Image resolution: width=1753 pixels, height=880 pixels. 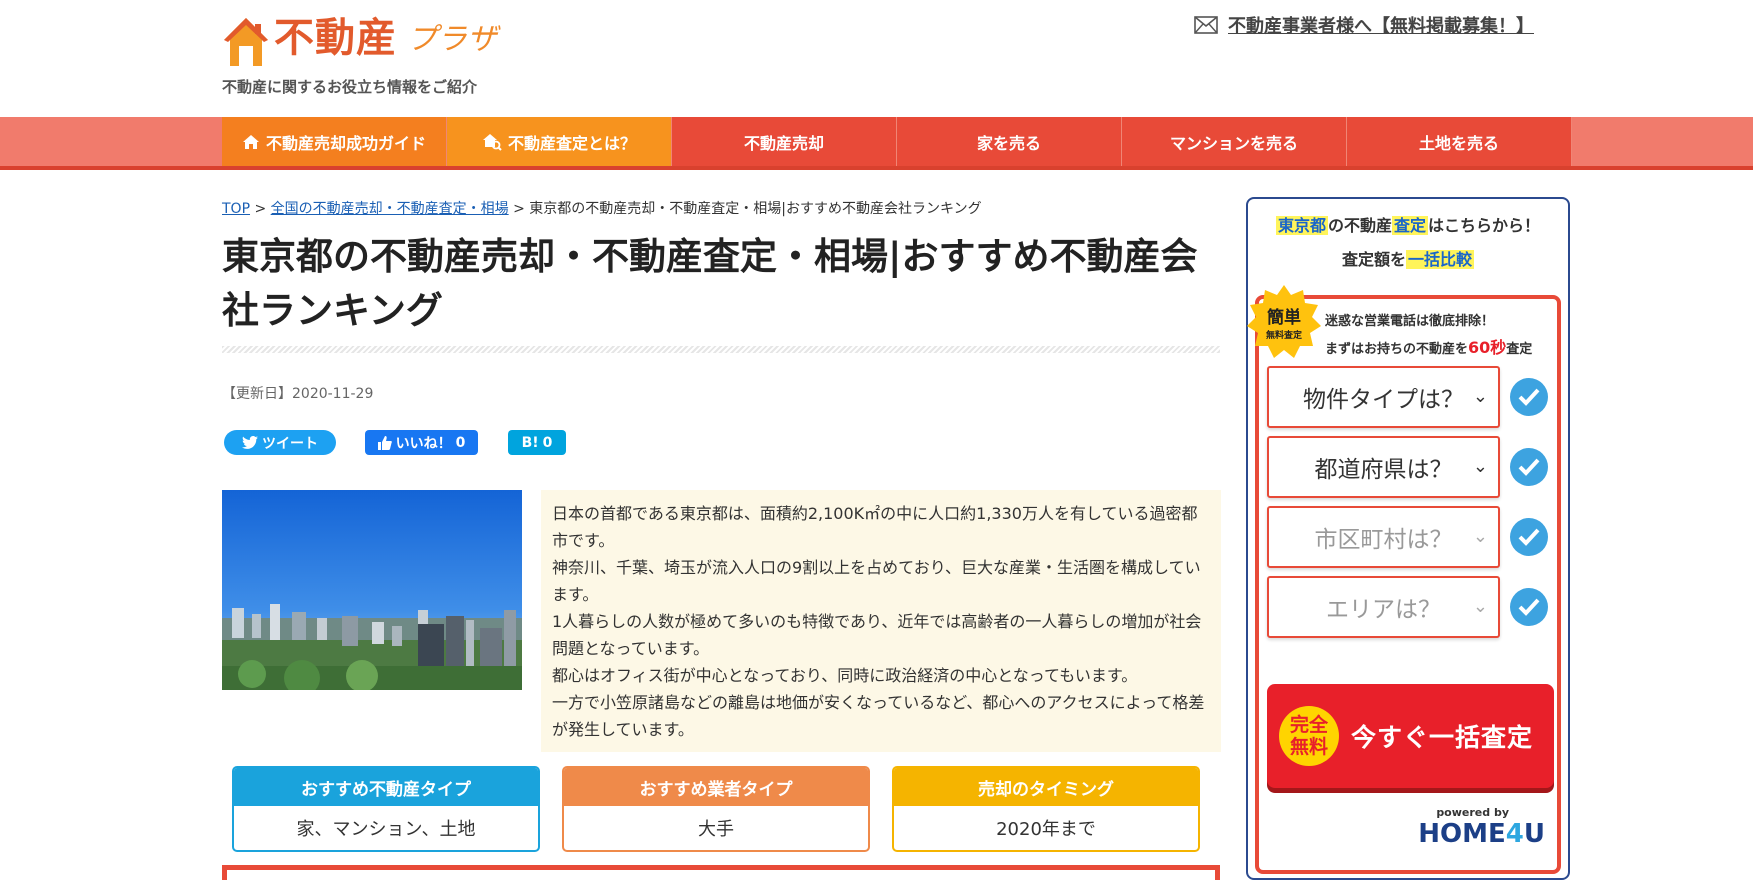 I want to click on property-type-row: 物件タイプは？ ⌄, so click(x=1409, y=397).